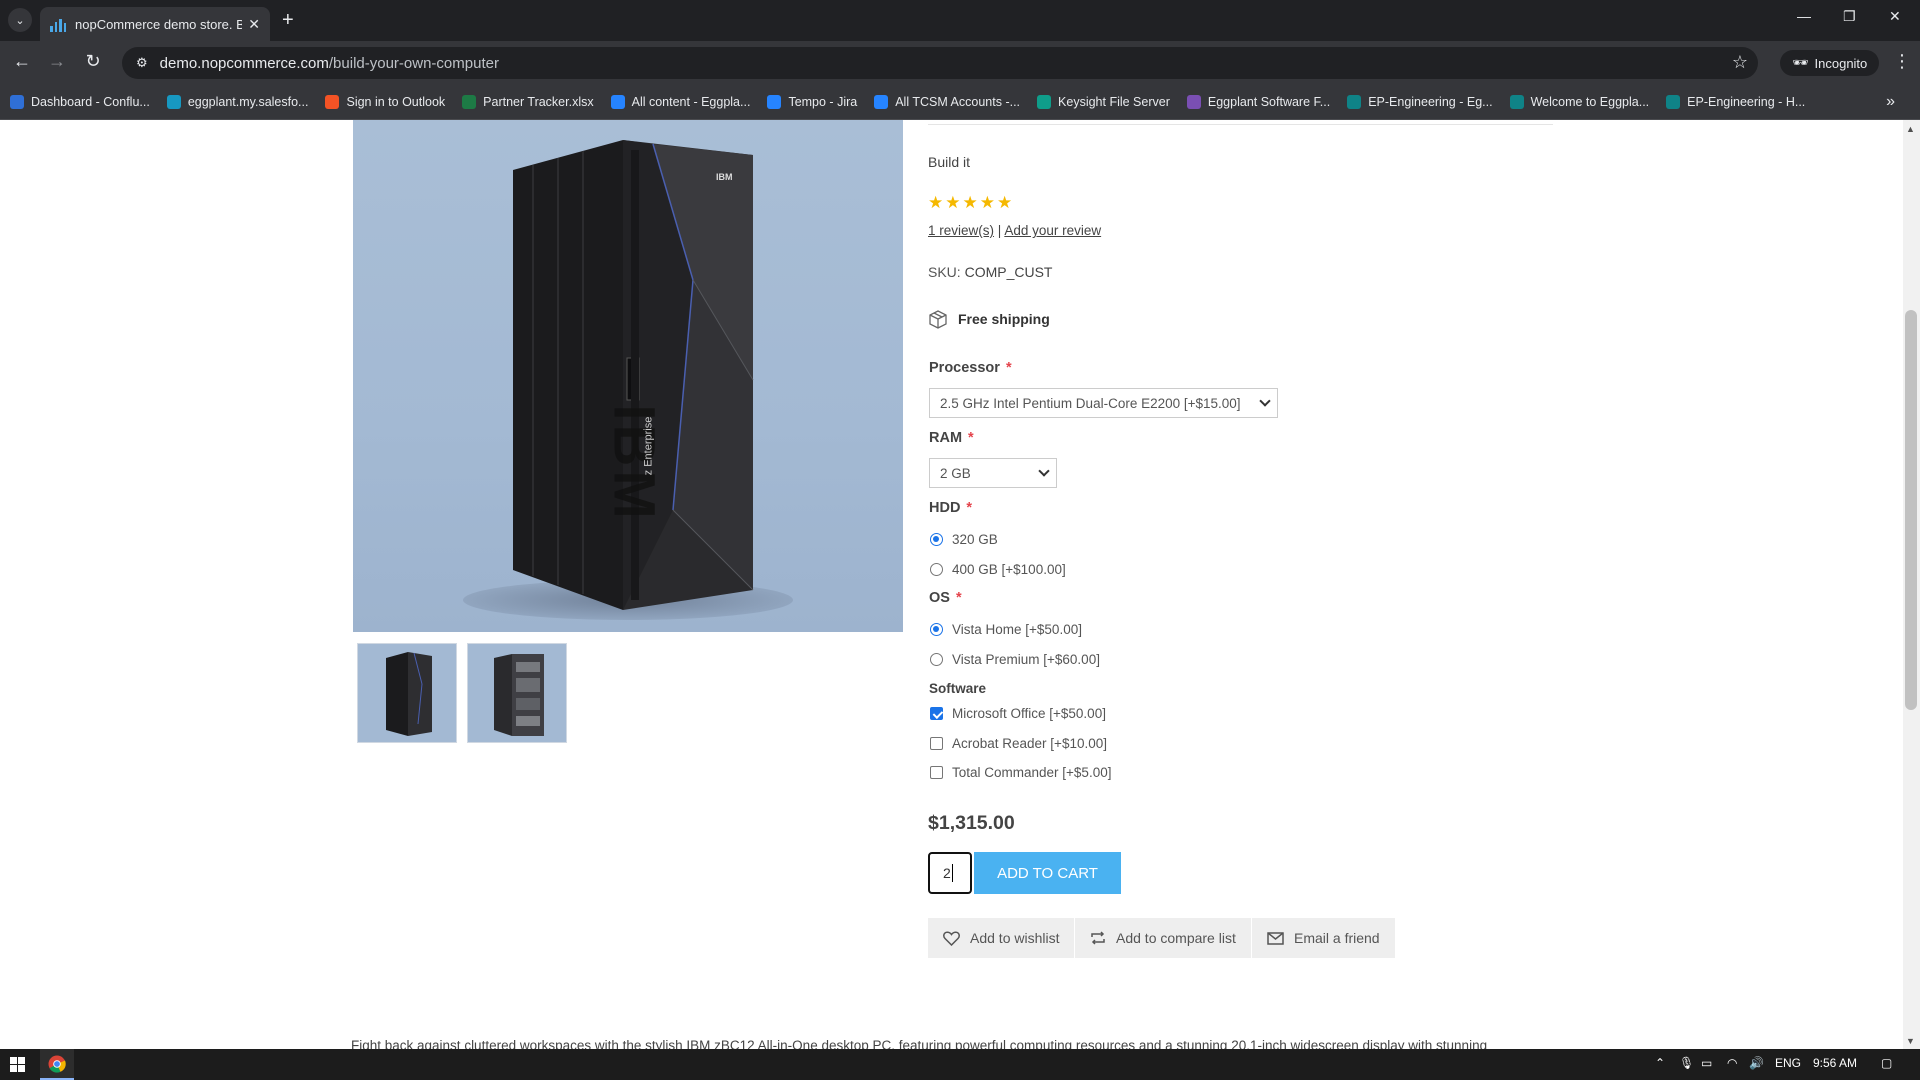 The image size is (1920, 1080). What do you see at coordinates (1849, 16) in the screenshot?
I see `restore-window-icon: ❐` at bounding box center [1849, 16].